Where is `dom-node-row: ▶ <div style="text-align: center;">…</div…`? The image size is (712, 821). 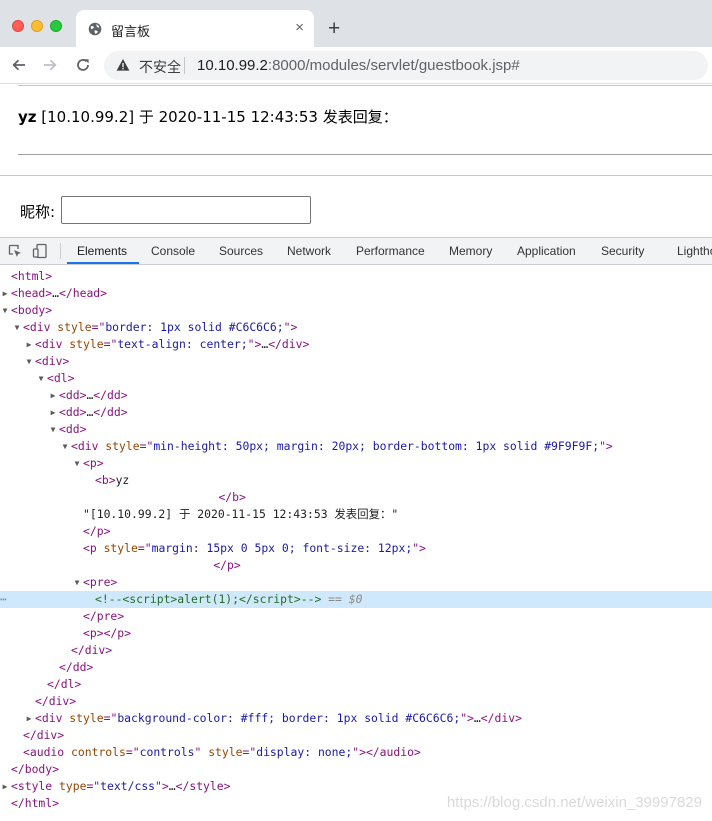
dom-node-row: ▶ <div style="text-align: center;">…</div… is located at coordinates (356, 344).